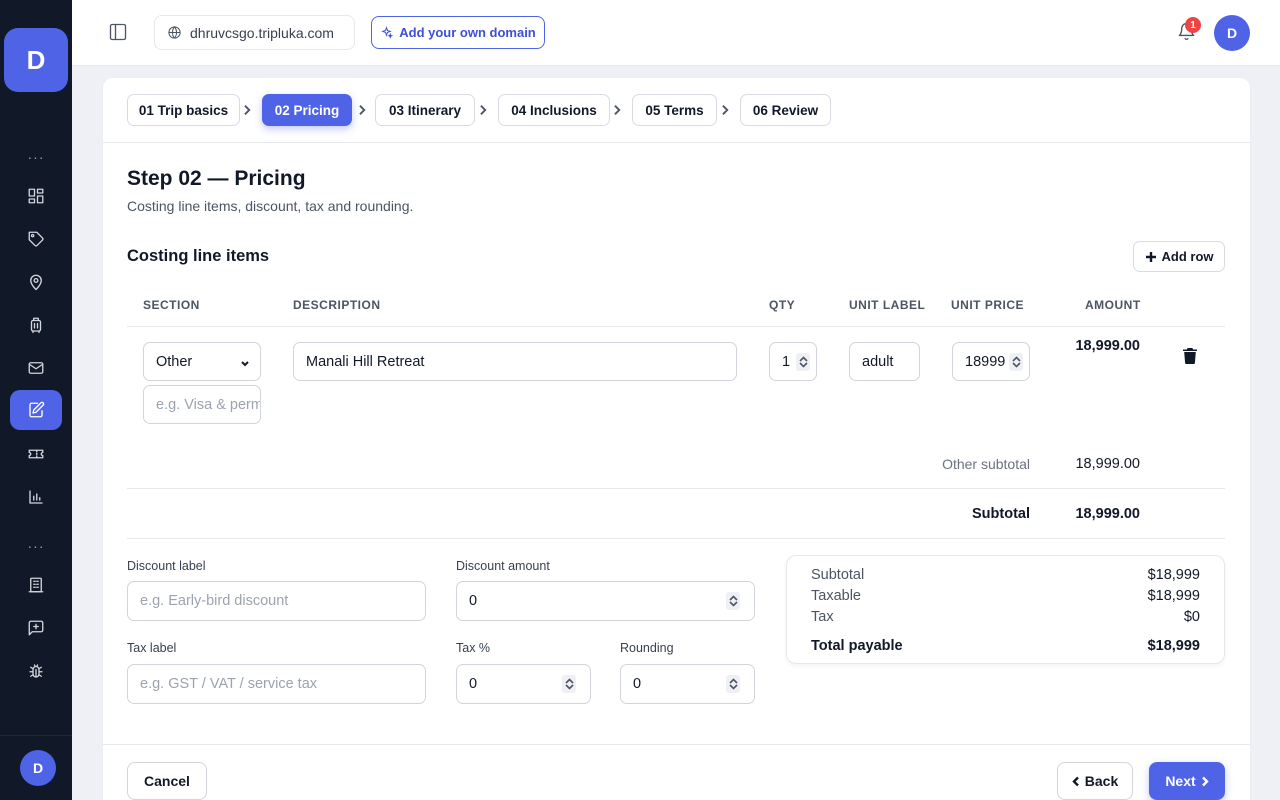 This screenshot has height=800, width=1280. I want to click on qty-value: 1, so click(786, 361).